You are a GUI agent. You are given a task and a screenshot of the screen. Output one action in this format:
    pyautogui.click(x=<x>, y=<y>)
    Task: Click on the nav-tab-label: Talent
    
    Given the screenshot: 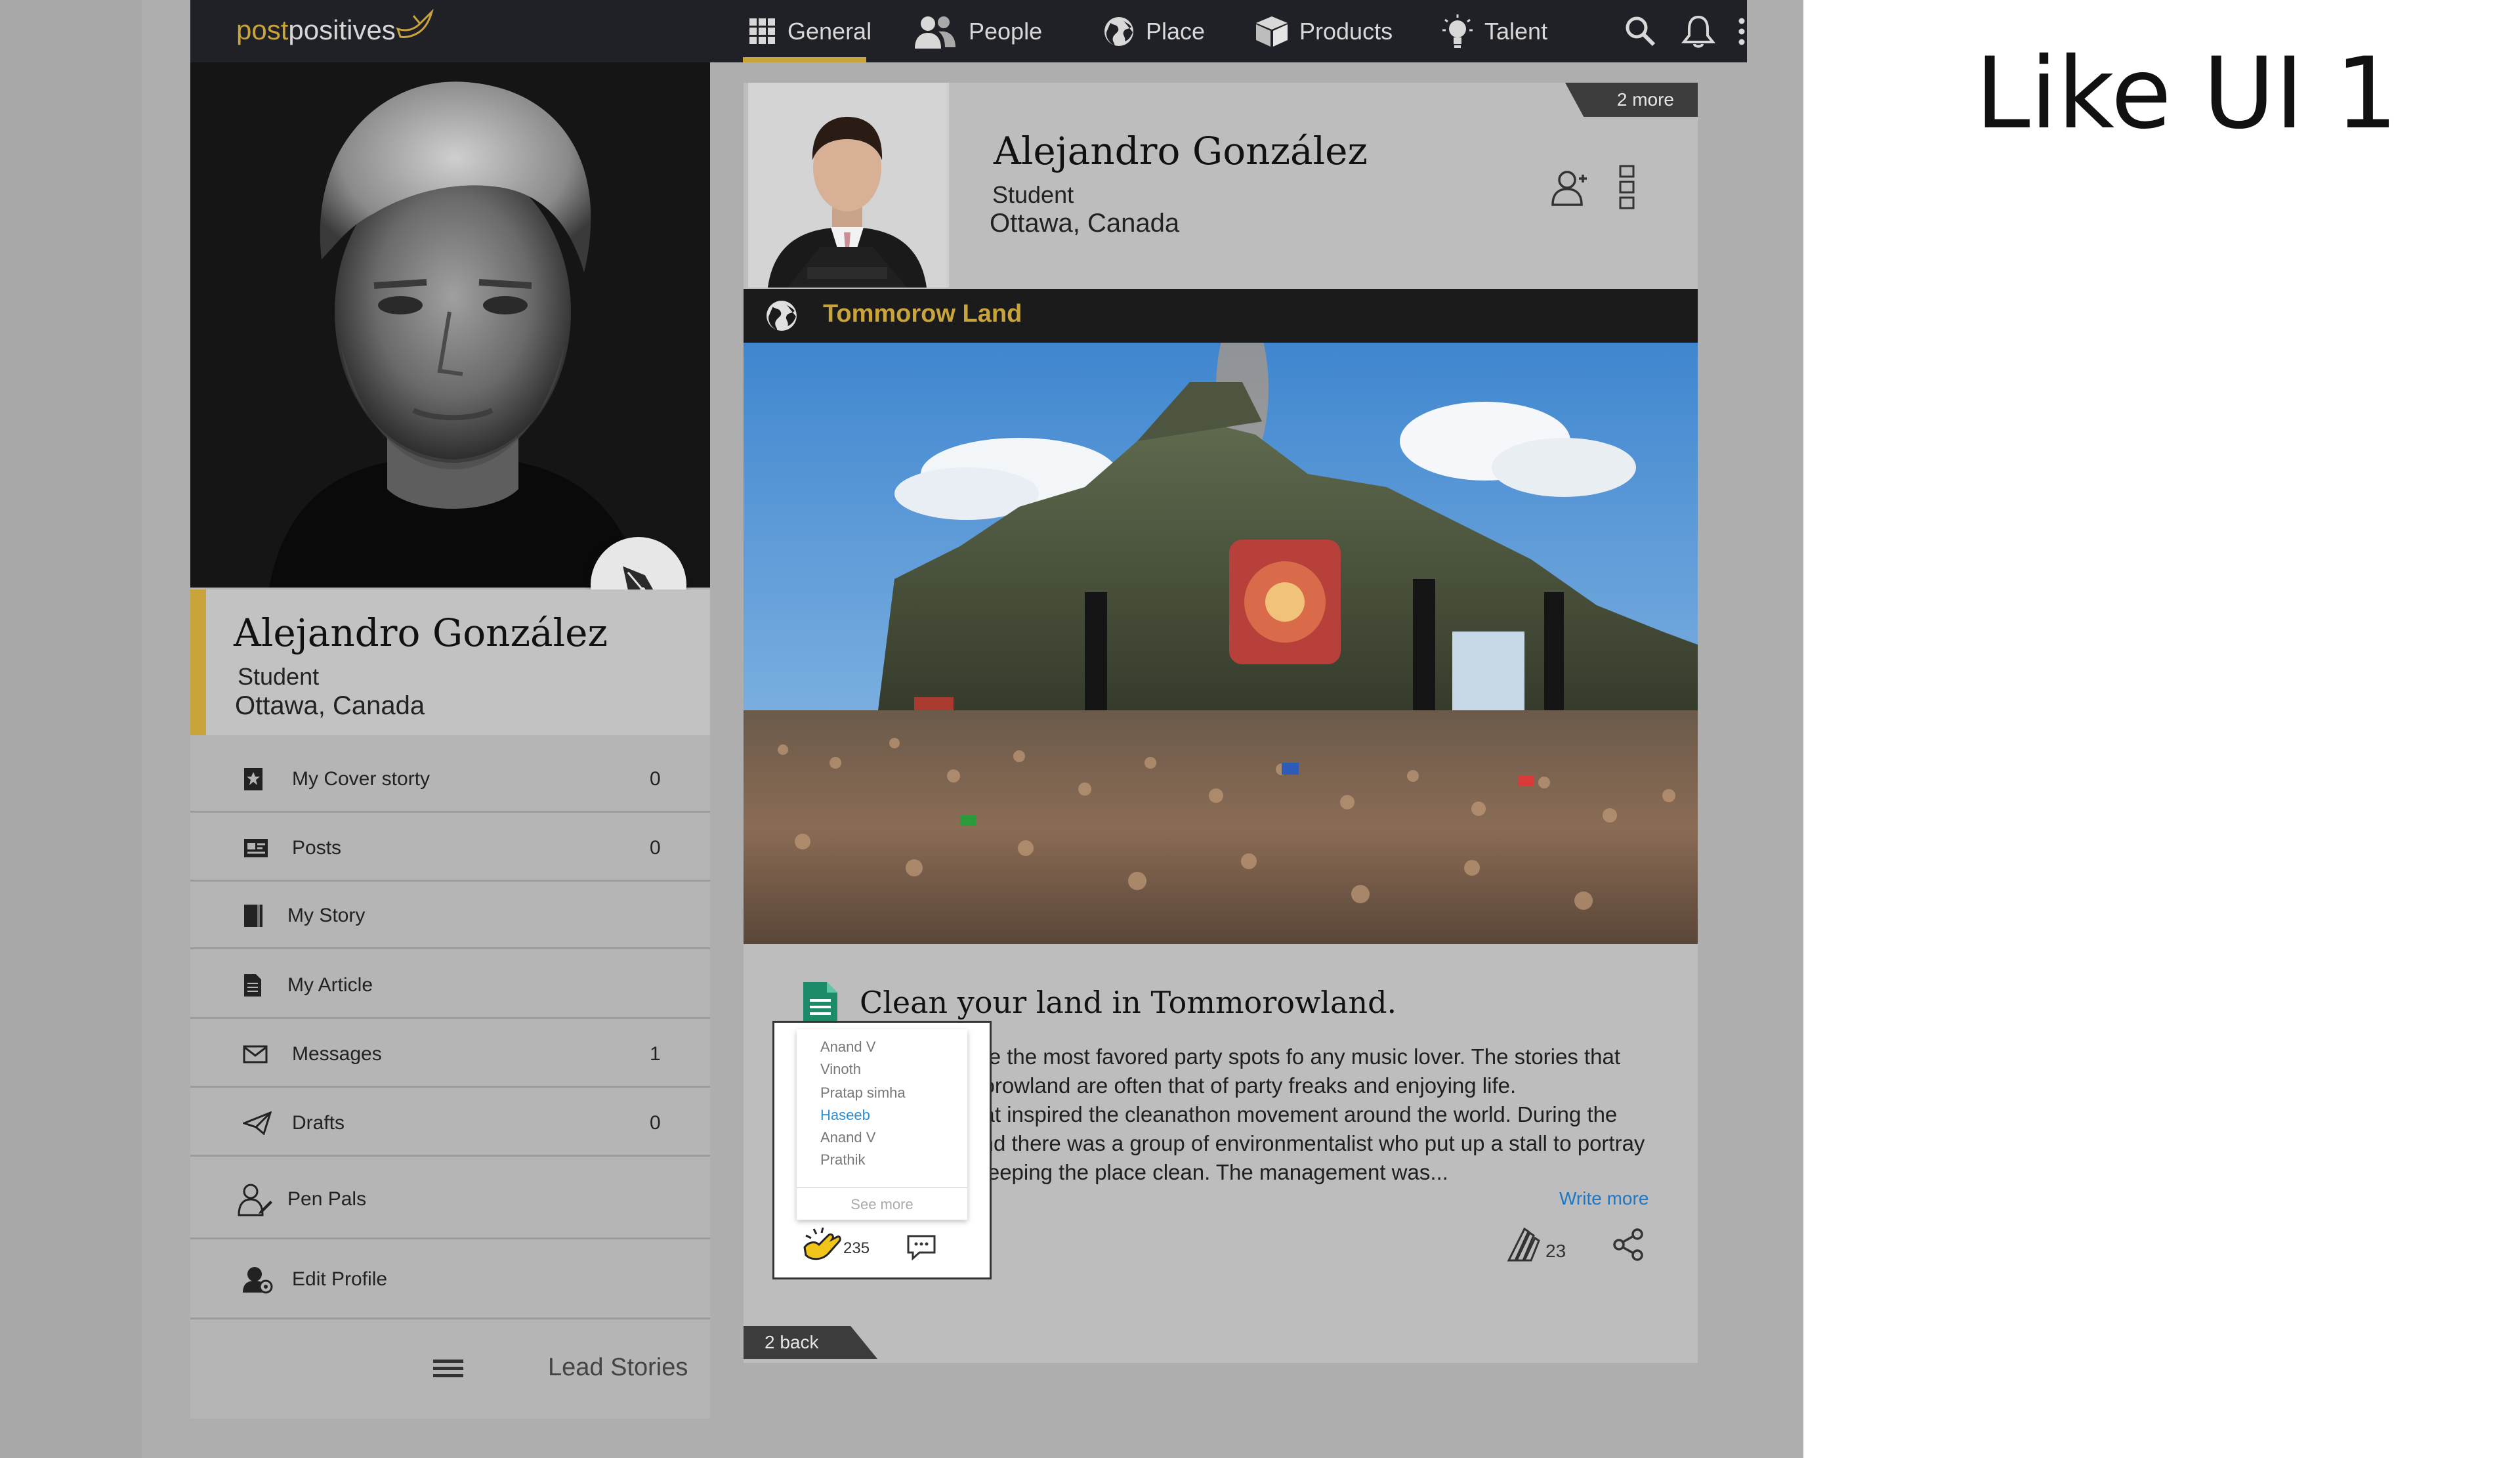 What is the action you would take?
    pyautogui.click(x=1516, y=31)
    